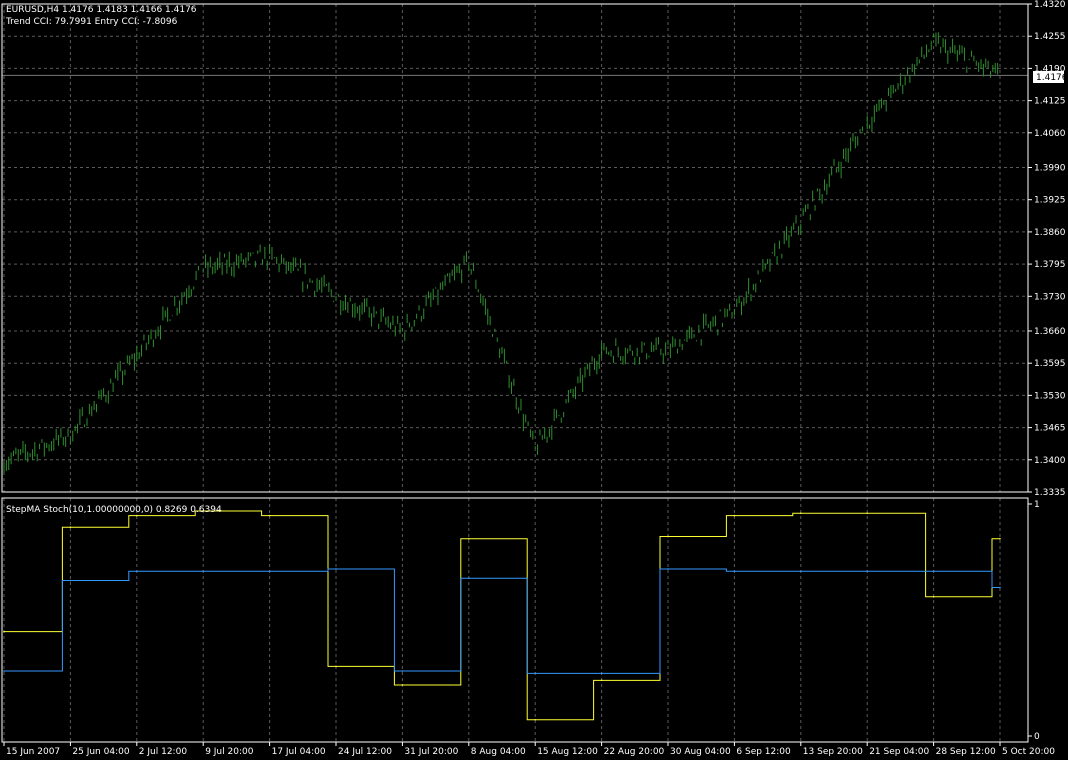 This screenshot has width=1068, height=760. What do you see at coordinates (101, 10) in the screenshot?
I see `symbol-info-label: EURUSD,H4 1.4176 1.4183 1.4166 1.4176` at bounding box center [101, 10].